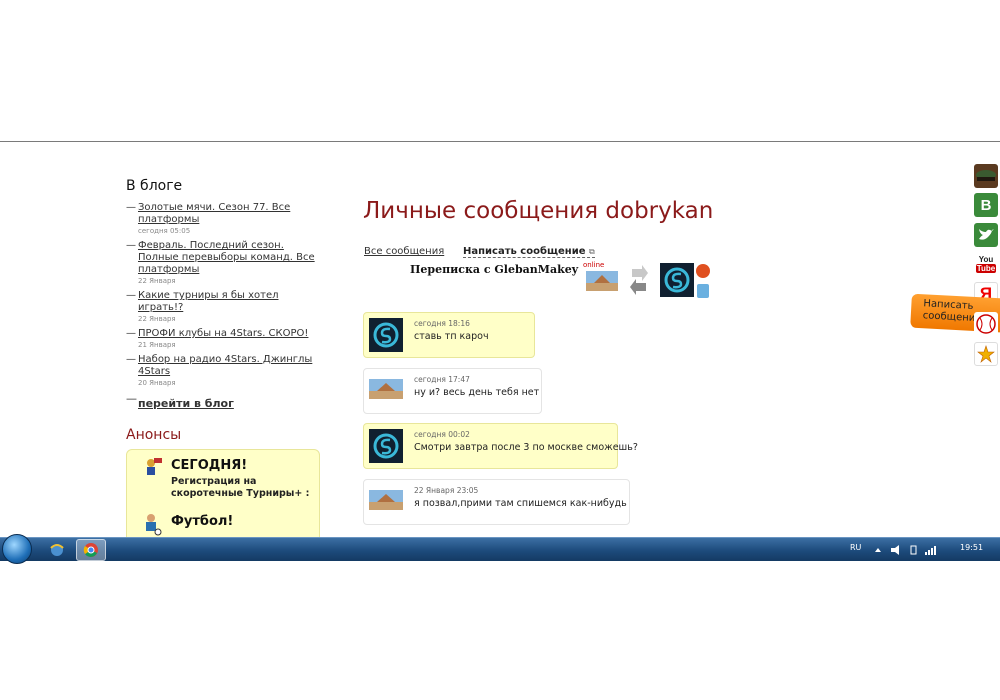 This screenshot has width=1000, height=700. Describe the element at coordinates (855, 547) in the screenshot. I see `language-indicator: RU` at that location.